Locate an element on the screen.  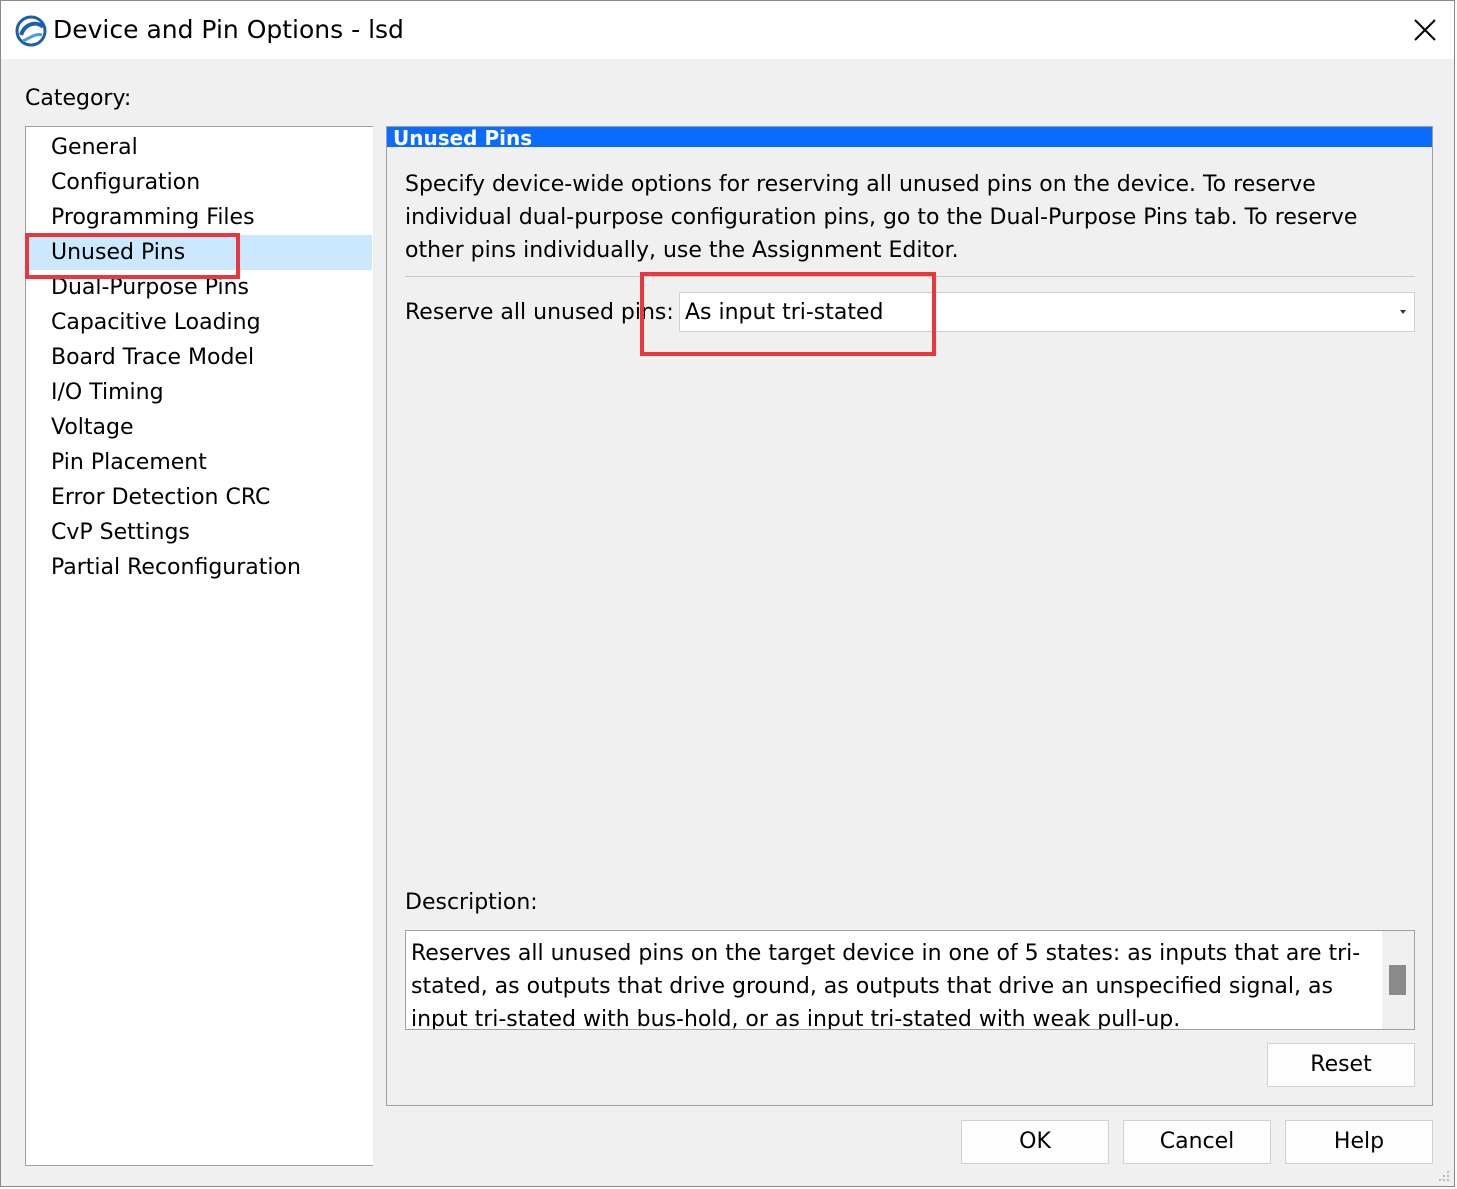
category-item-error-detection-crc: Error Detection CRC is located at coordinates (199, 497).